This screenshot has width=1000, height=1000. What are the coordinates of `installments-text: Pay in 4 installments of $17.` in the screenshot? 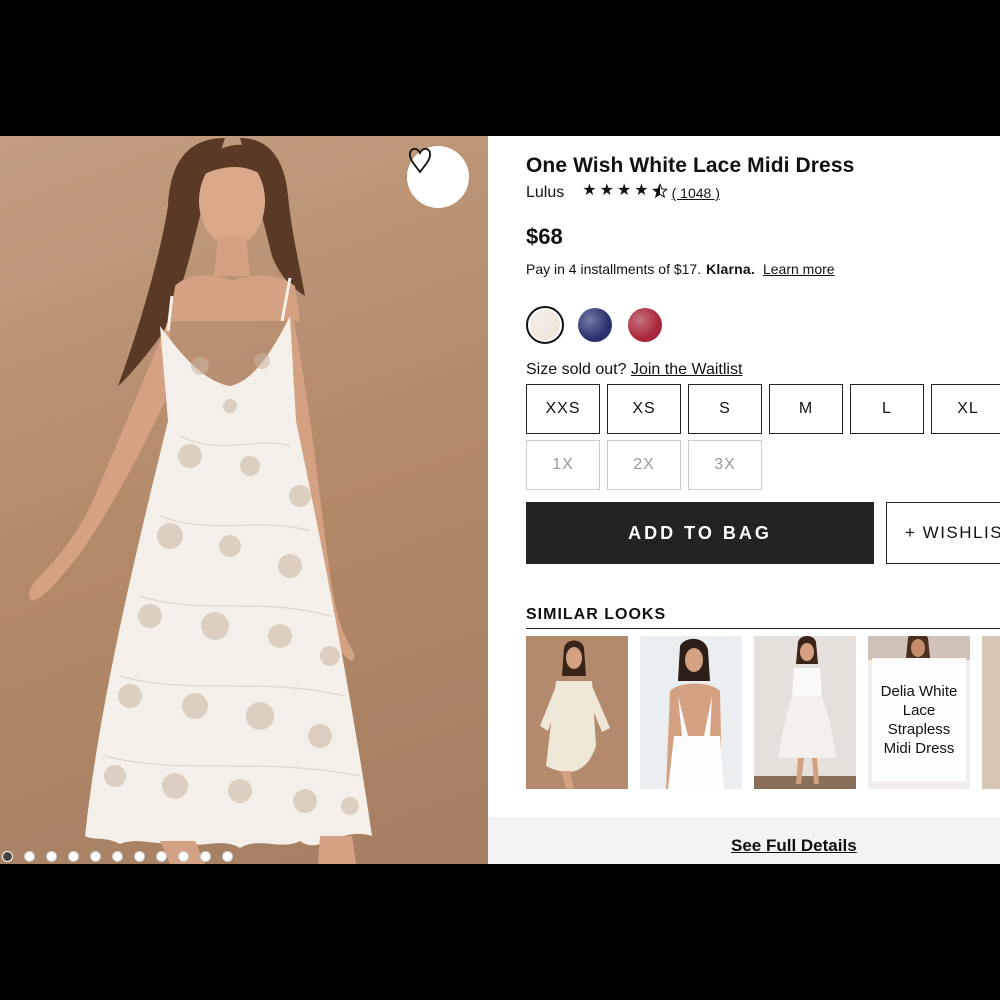 It's located at (614, 269).